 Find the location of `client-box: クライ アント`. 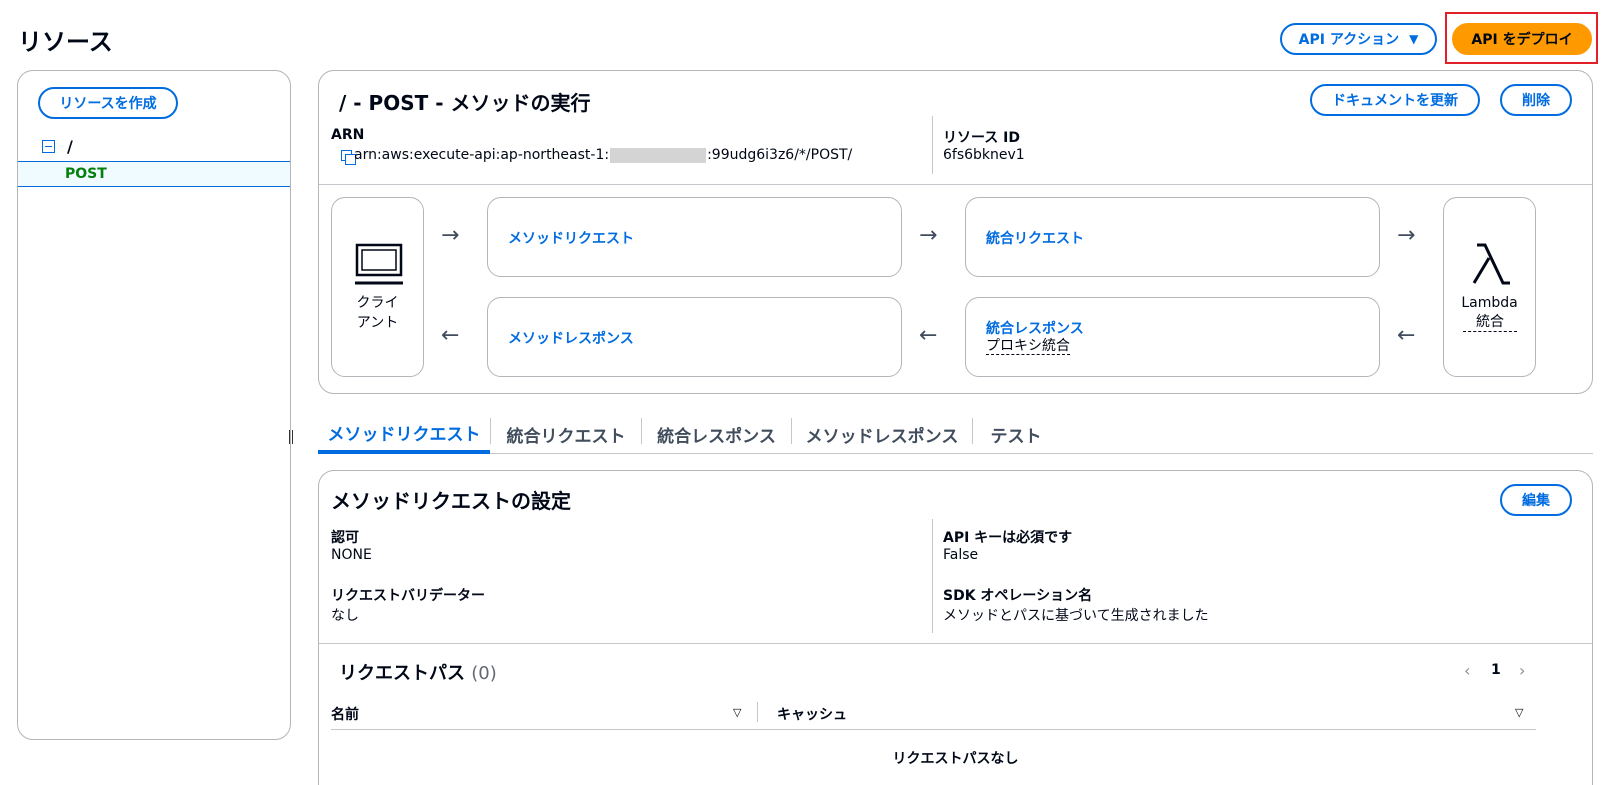

client-box: クライ アント is located at coordinates (377, 287).